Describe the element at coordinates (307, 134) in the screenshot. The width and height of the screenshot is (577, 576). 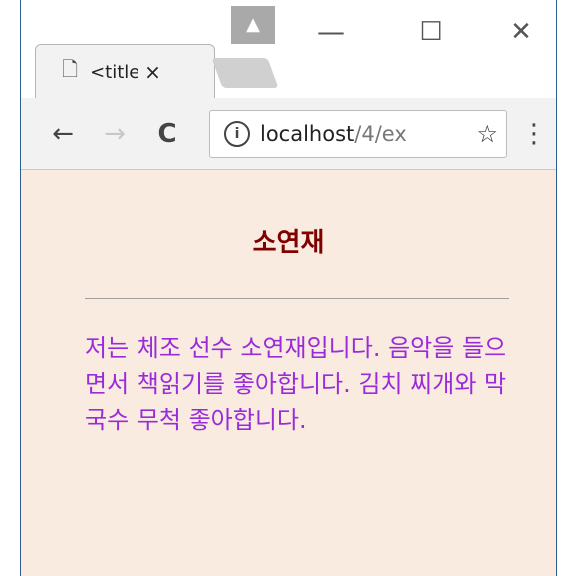
I see `url-host: localhost` at that location.